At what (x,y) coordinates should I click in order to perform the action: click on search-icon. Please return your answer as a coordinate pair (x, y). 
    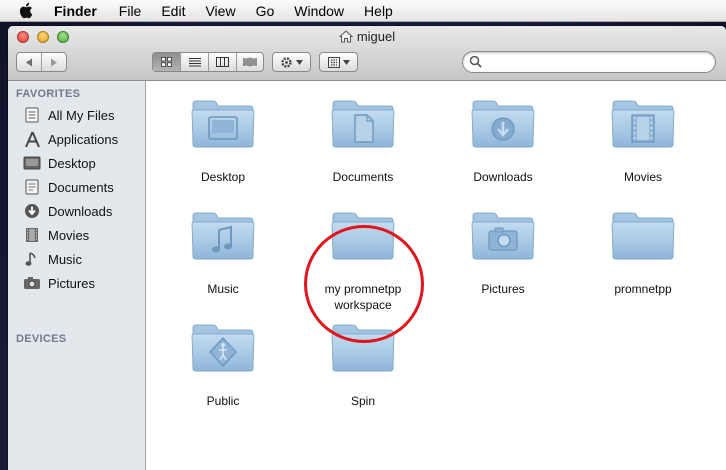
    Looking at the image, I should click on (475, 61).